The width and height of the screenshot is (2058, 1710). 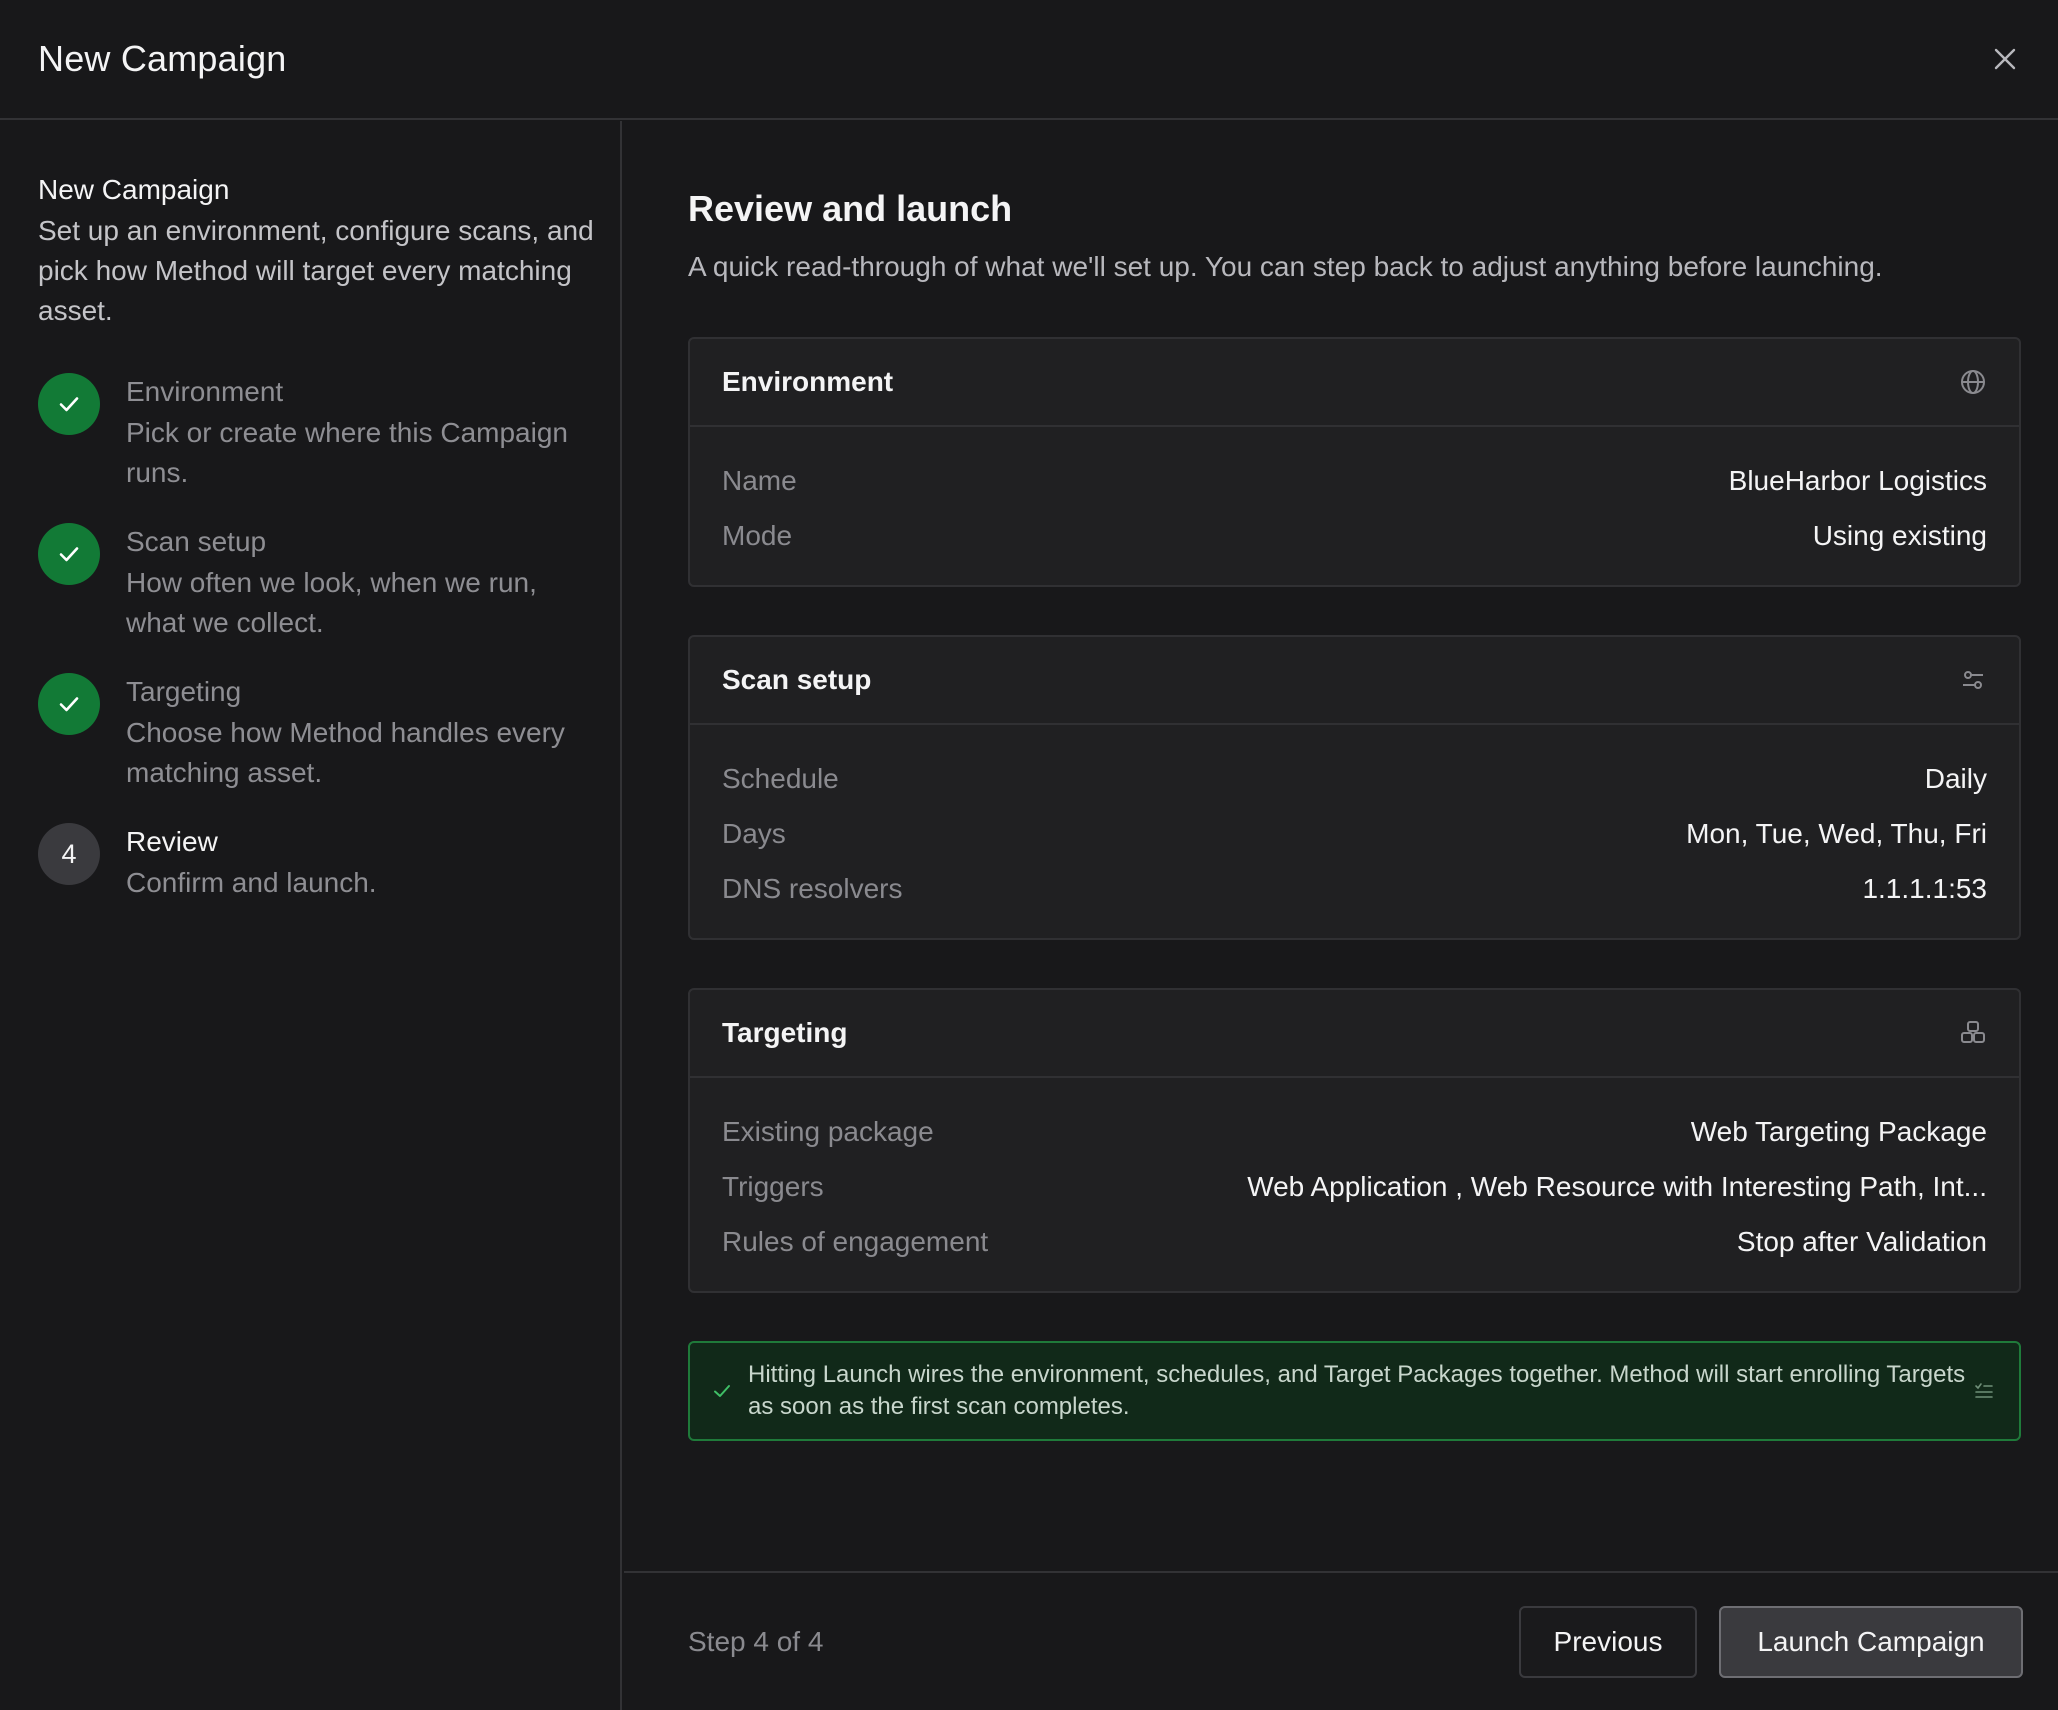 I want to click on page-title: Review and launch, so click(x=850, y=208).